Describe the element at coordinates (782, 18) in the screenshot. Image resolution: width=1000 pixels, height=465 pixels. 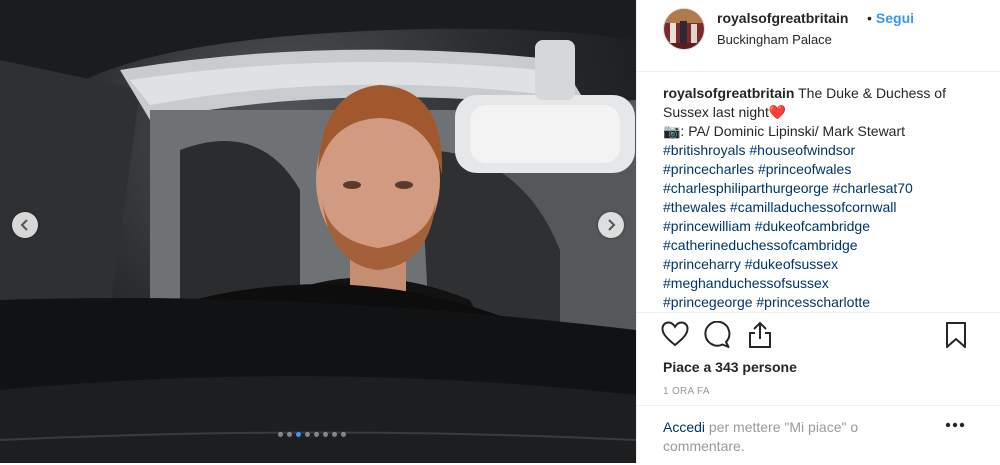
I see `header-username: royalsofgreatbritain` at that location.